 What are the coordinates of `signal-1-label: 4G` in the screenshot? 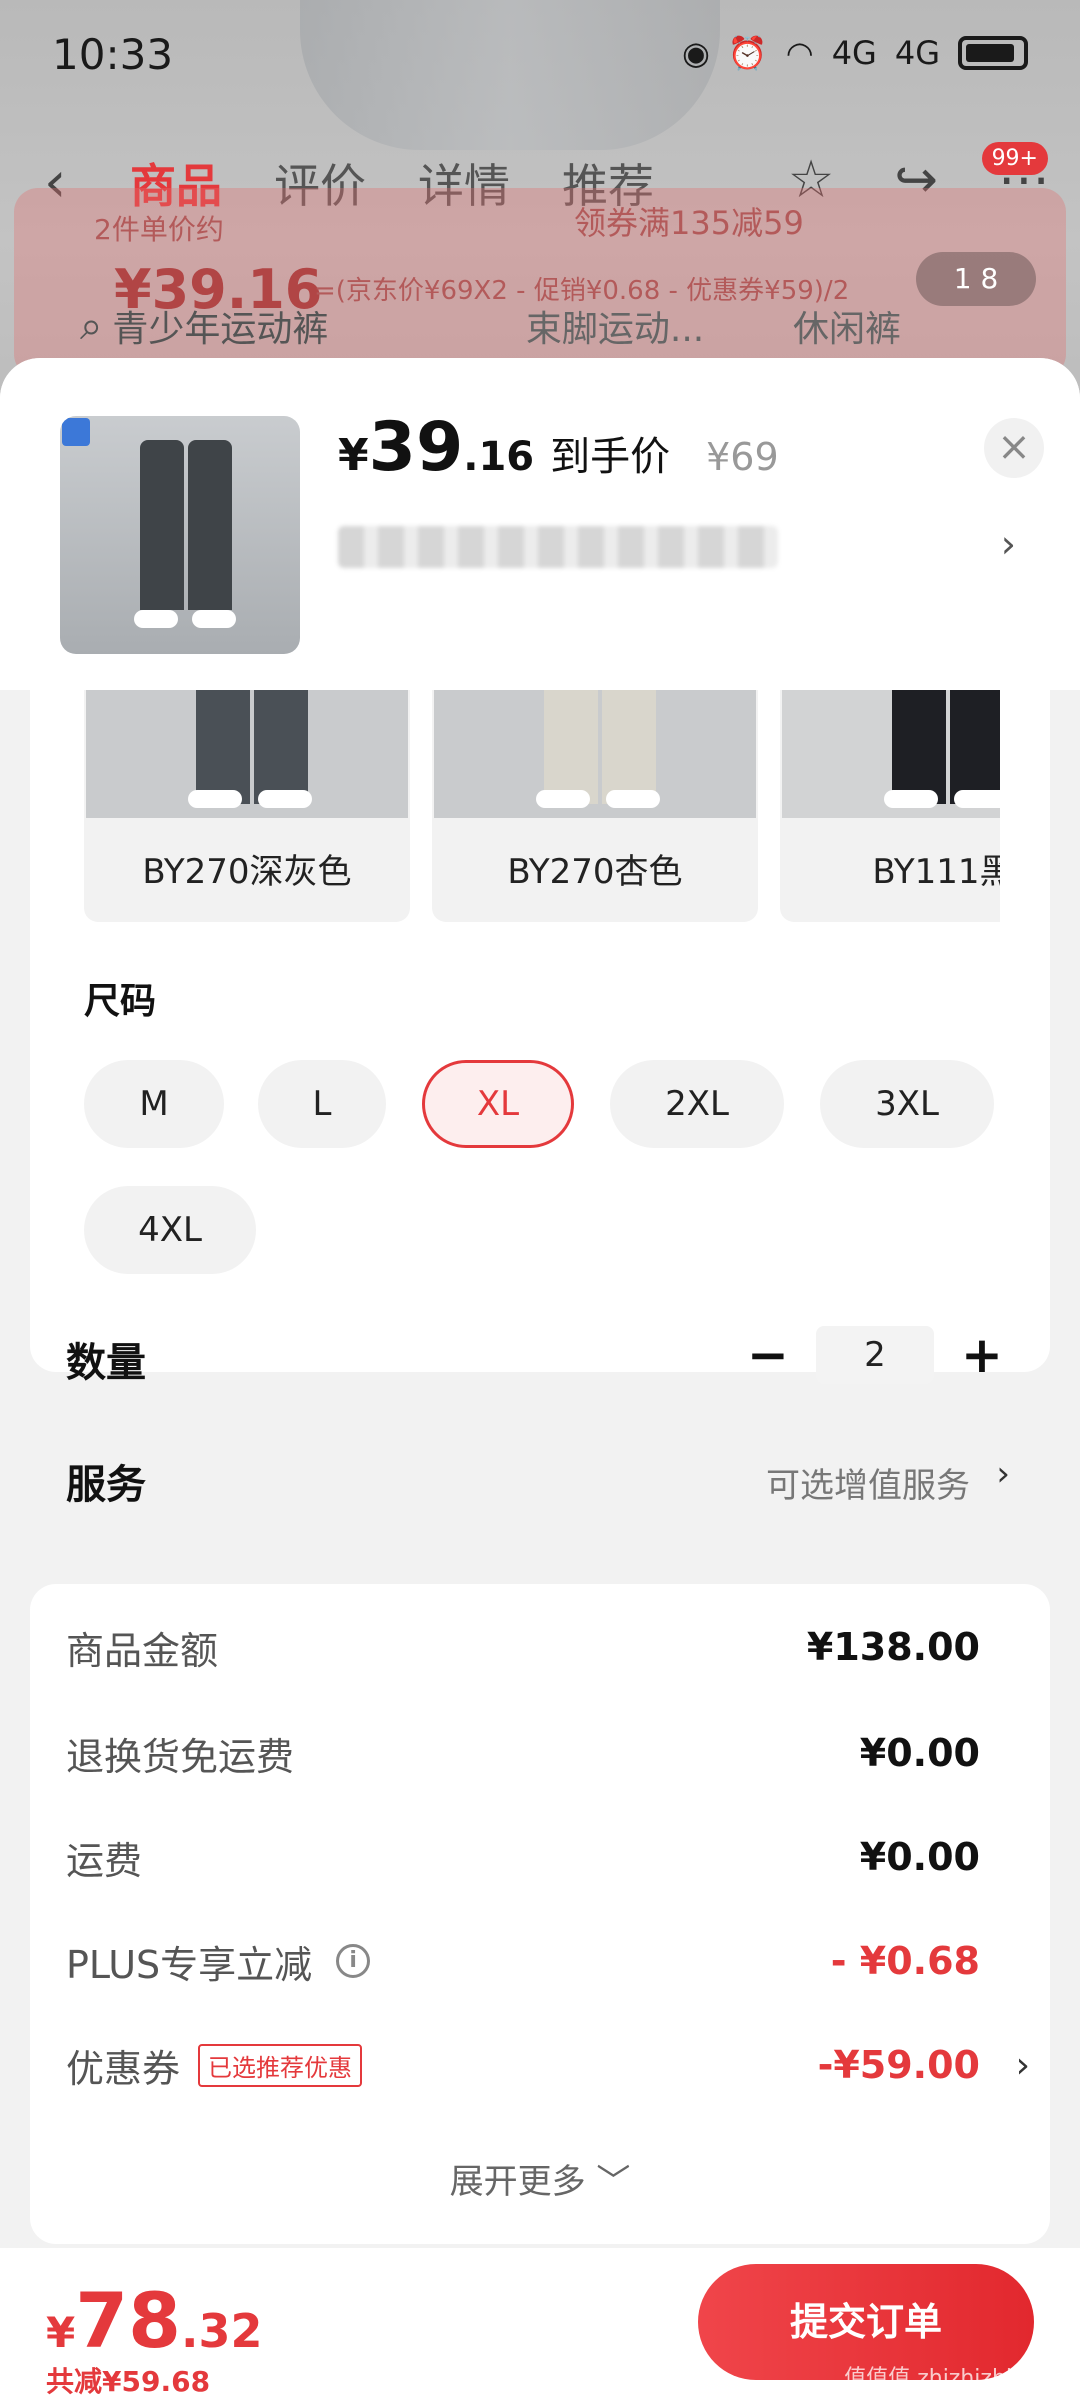 It's located at (854, 53).